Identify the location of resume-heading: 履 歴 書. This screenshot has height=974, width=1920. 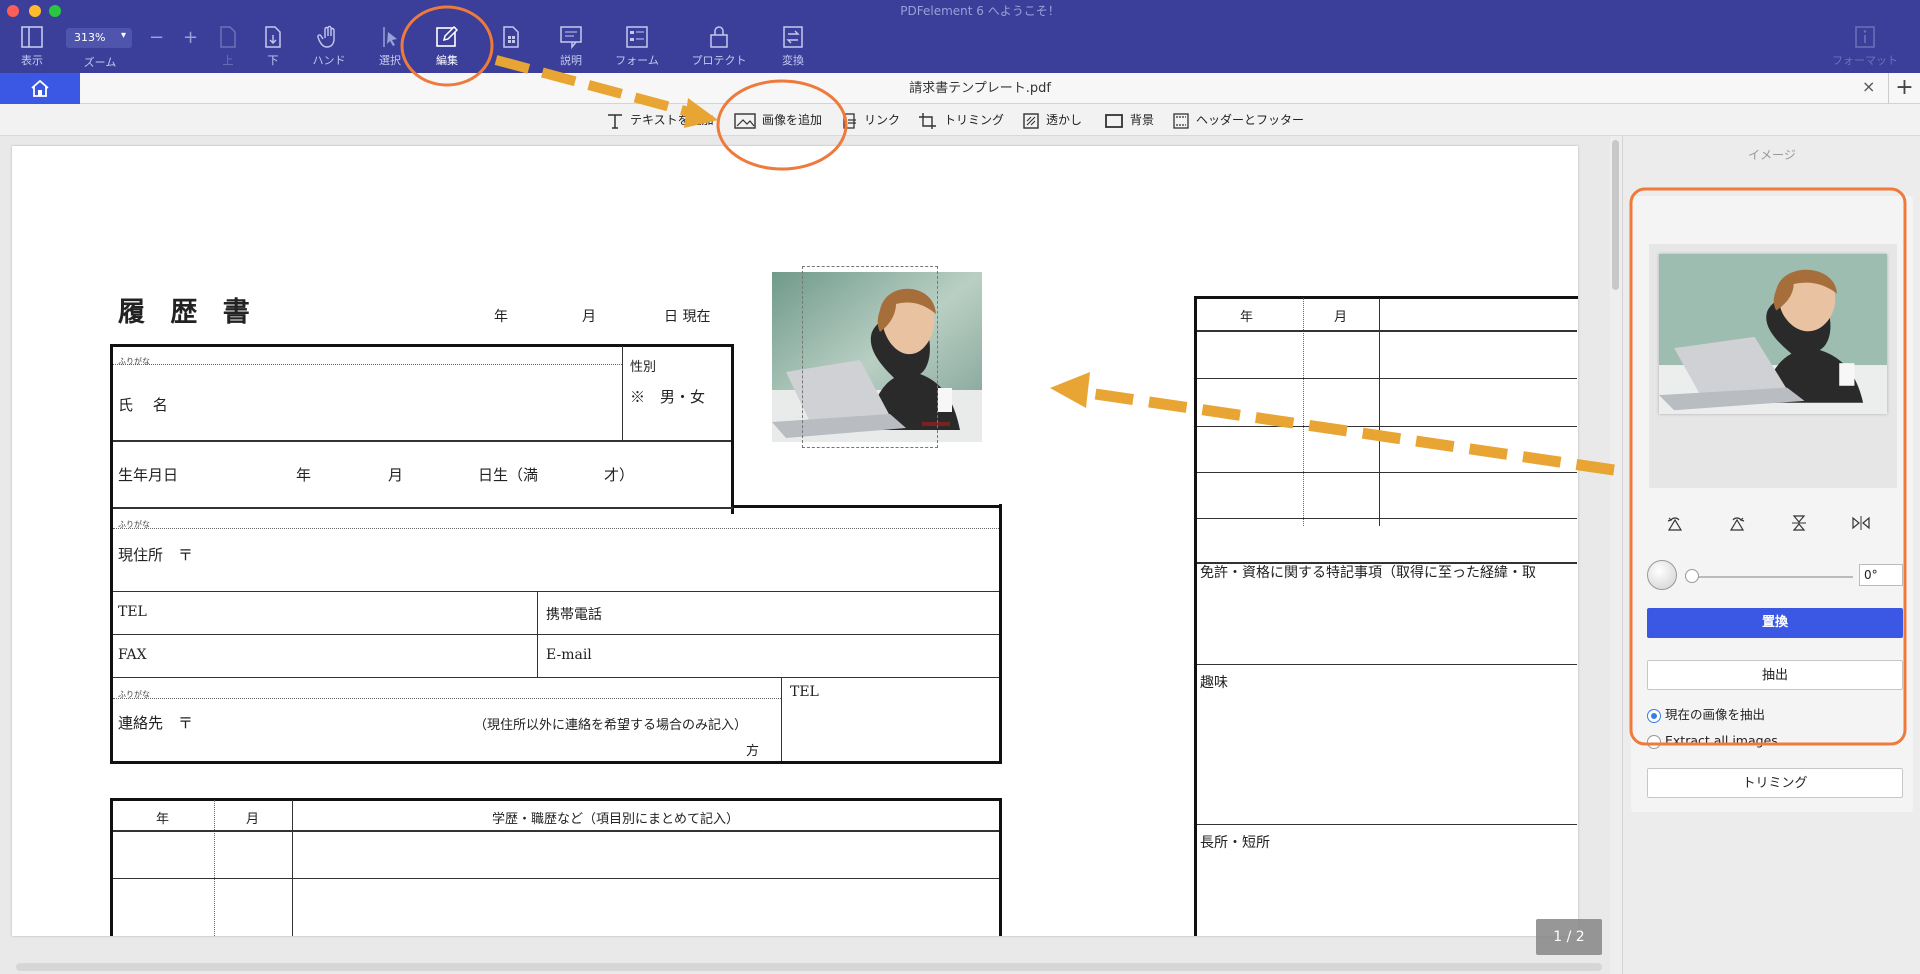
(188, 312).